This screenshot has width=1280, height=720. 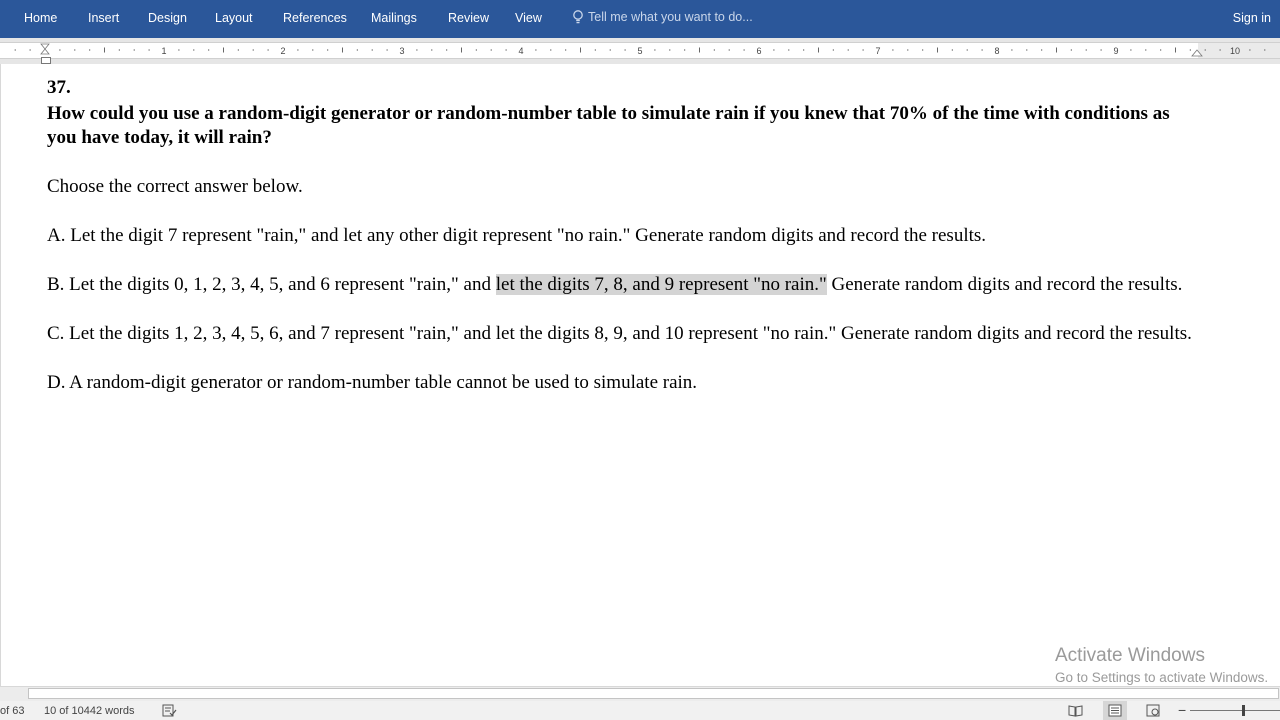 I want to click on tab-insert: Insert, so click(x=103, y=18).